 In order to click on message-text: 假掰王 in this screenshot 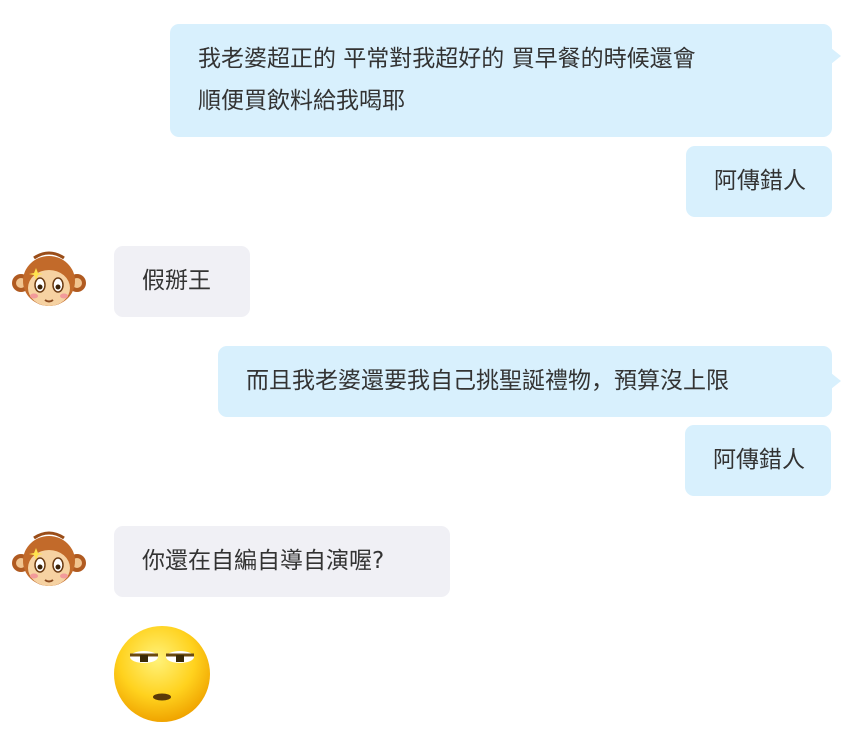, I will do `click(176, 281)`.